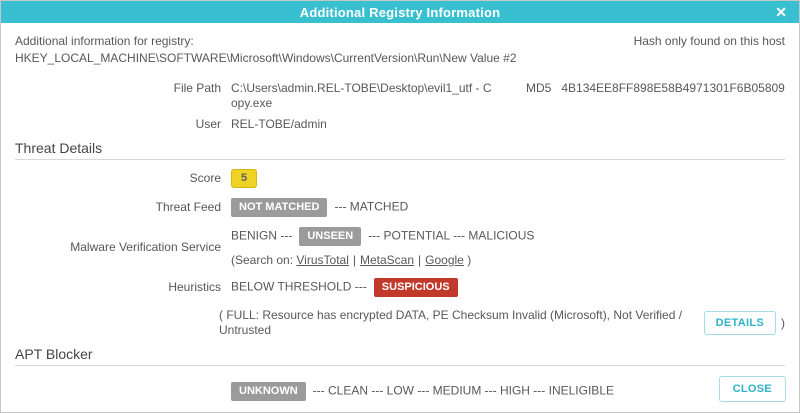 The height and width of the screenshot is (413, 800). I want to click on mvs-scale-before: BENIGN ---, so click(262, 235).